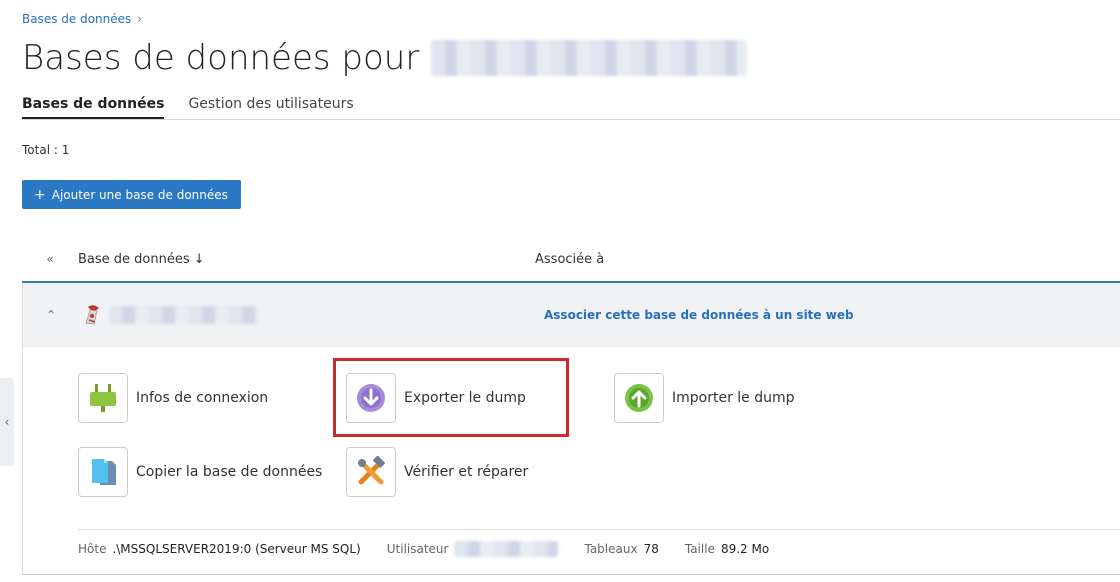  I want to click on tools-icon, so click(371, 472).